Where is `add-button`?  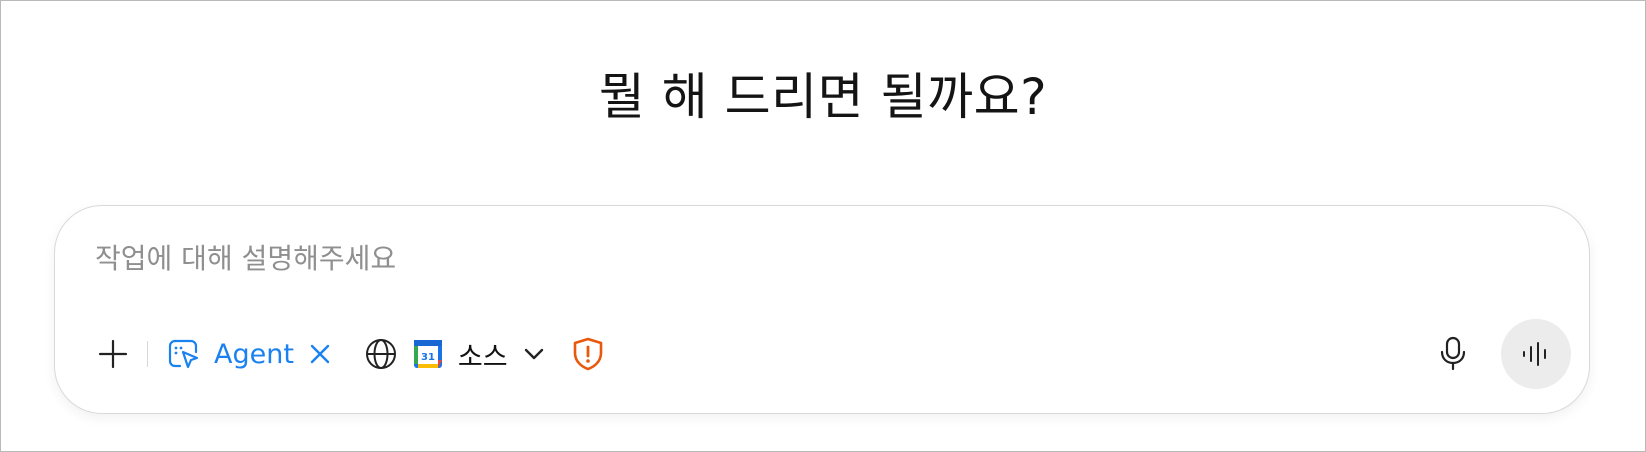 add-button is located at coordinates (113, 354).